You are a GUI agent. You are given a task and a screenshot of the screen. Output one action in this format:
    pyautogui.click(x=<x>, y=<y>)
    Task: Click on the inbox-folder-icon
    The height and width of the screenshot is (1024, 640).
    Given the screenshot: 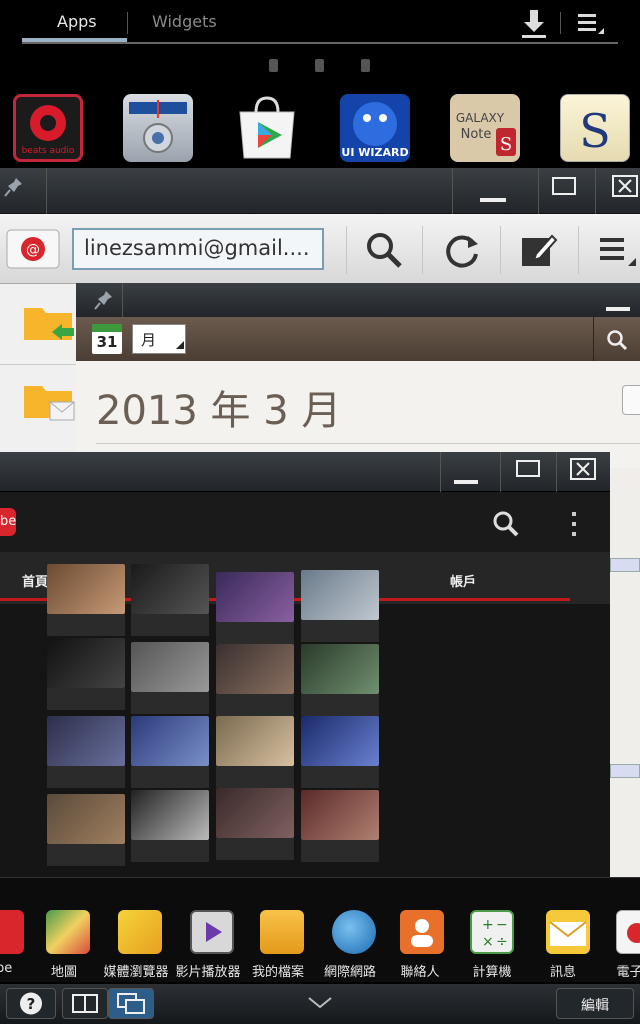 What is the action you would take?
    pyautogui.click(x=49, y=323)
    